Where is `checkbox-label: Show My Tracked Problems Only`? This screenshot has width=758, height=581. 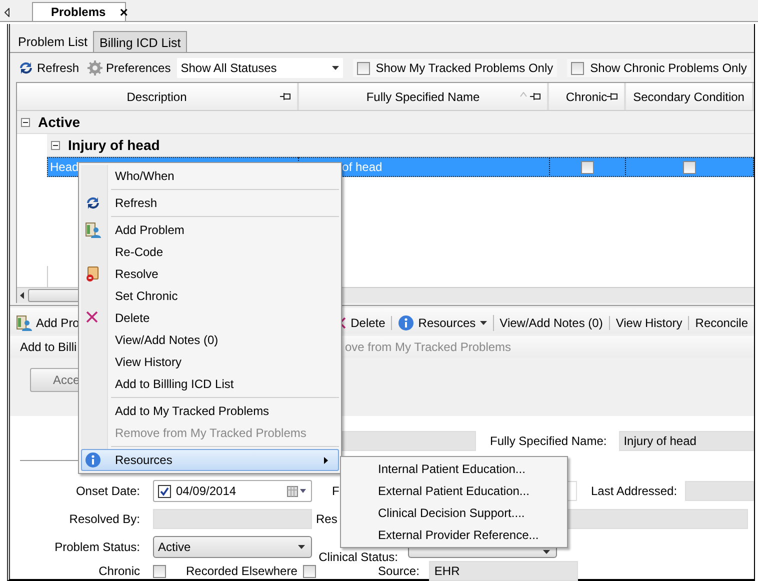 checkbox-label: Show My Tracked Problems Only is located at coordinates (465, 68).